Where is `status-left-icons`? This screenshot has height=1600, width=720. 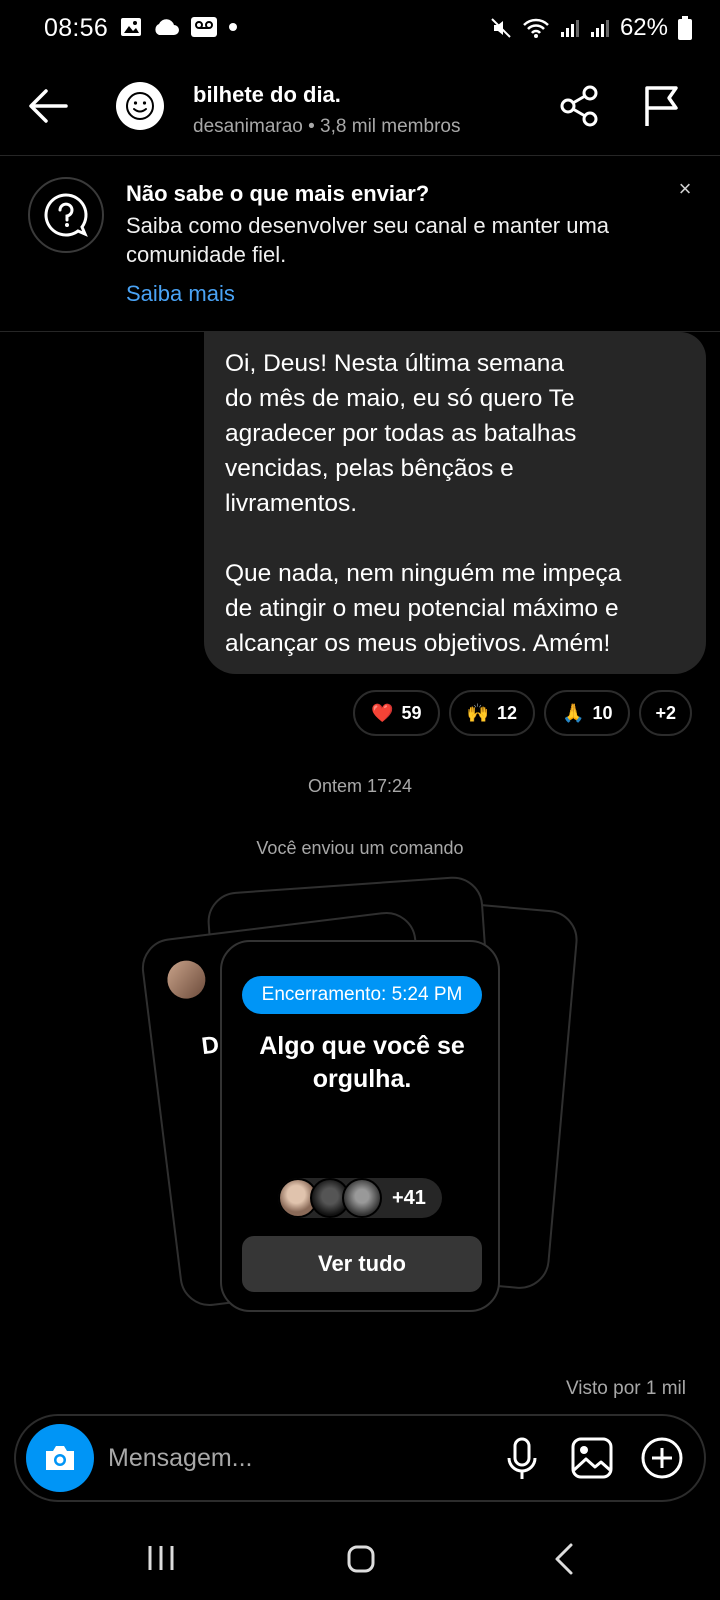 status-left-icons is located at coordinates (179, 27).